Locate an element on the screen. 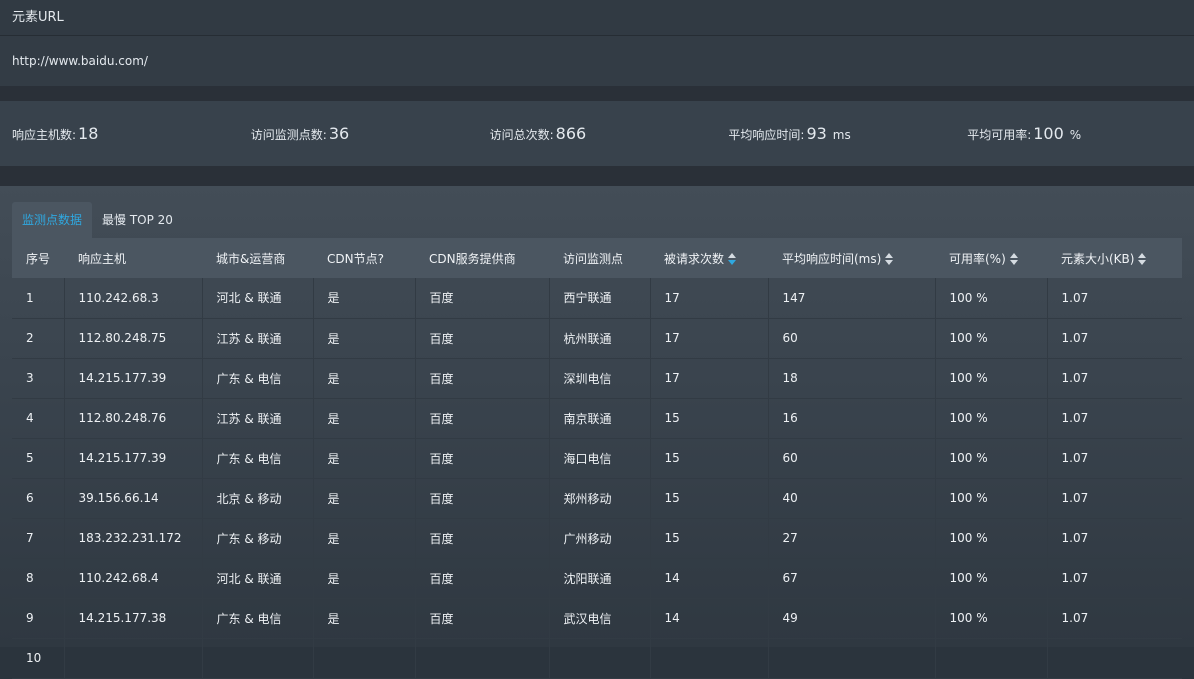 This screenshot has height=679, width=1194. table-cell: 西宁联通 is located at coordinates (600, 298).